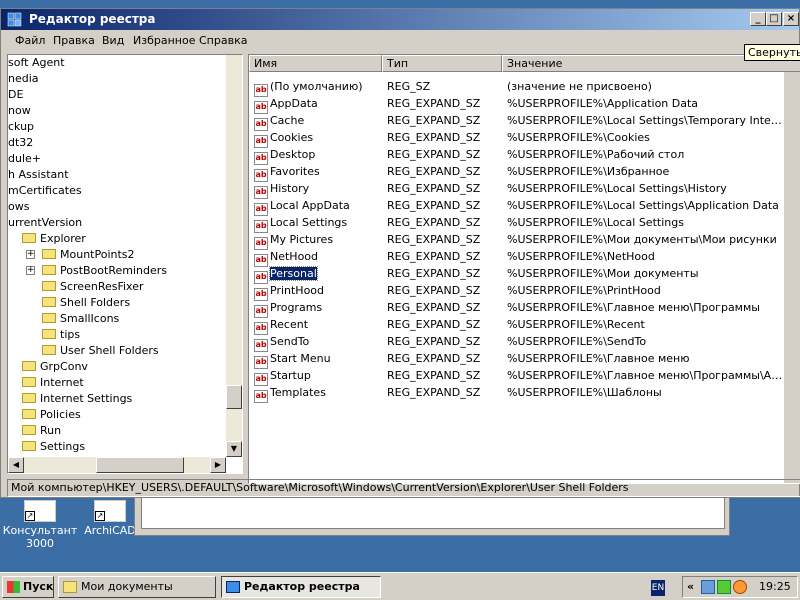  What do you see at coordinates (658, 588) in the screenshot?
I see `language-indicator: EN` at bounding box center [658, 588].